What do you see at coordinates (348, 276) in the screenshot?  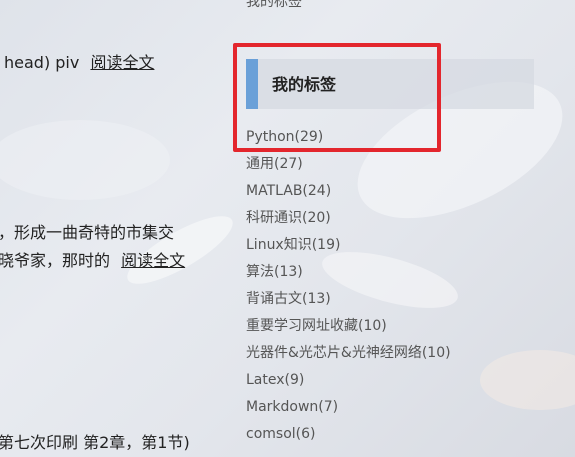 I see `tag-link: 算法(13)` at bounding box center [348, 276].